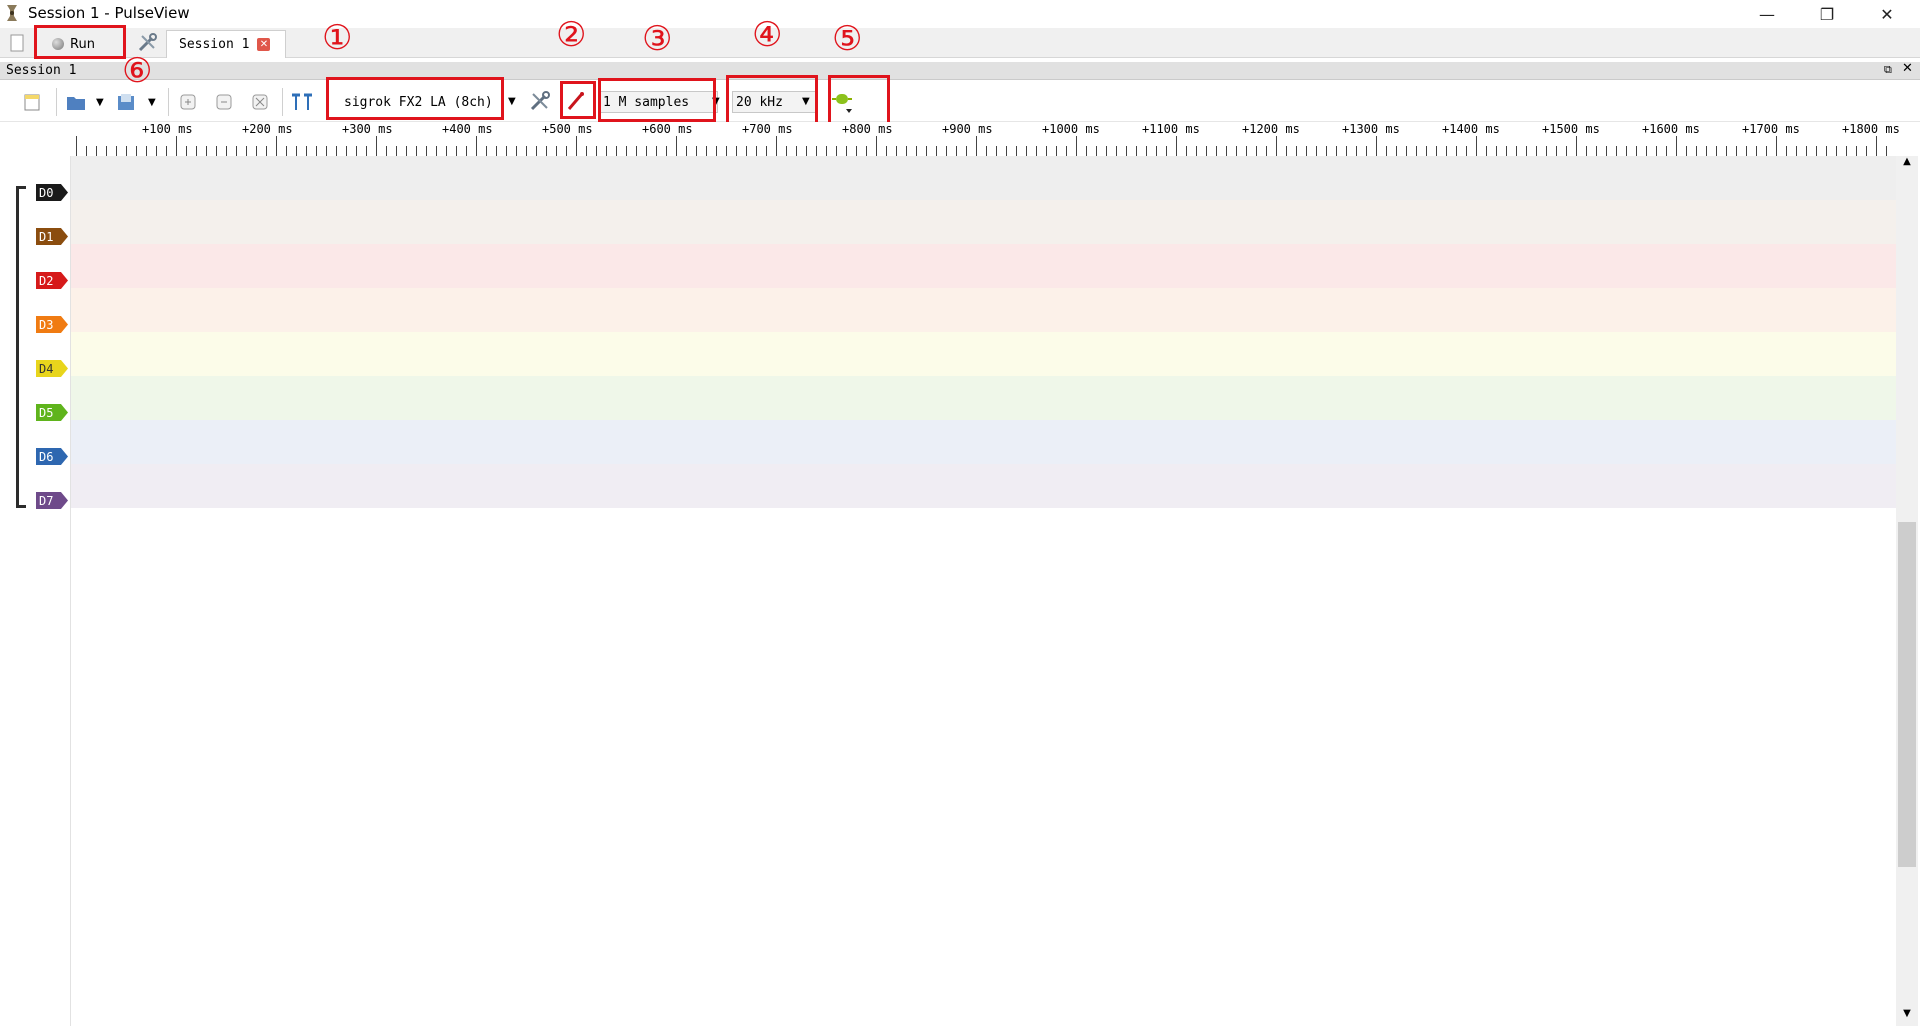 Image resolution: width=1920 pixels, height=1030 pixels. What do you see at coordinates (984, 178) in the screenshot?
I see `trace-lane-d0` at bounding box center [984, 178].